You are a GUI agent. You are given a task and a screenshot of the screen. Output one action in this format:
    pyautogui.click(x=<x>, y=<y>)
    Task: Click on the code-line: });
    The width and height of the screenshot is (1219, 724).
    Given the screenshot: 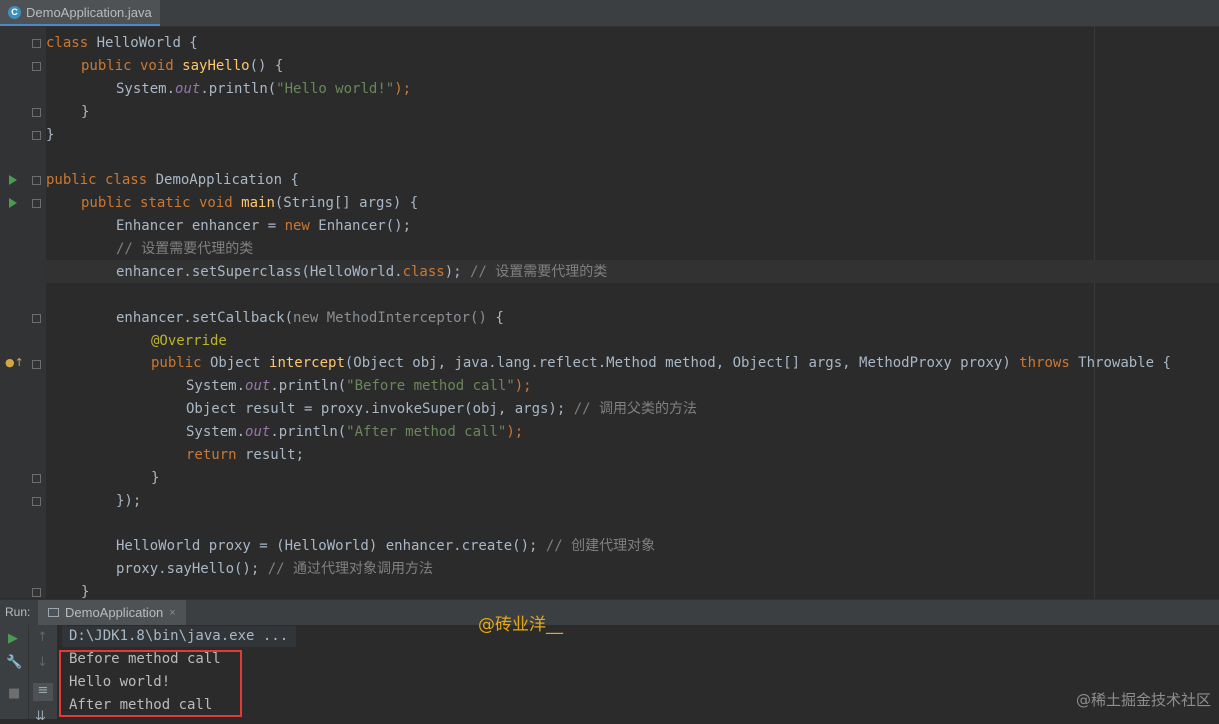 What is the action you would take?
    pyautogui.click(x=129, y=501)
    